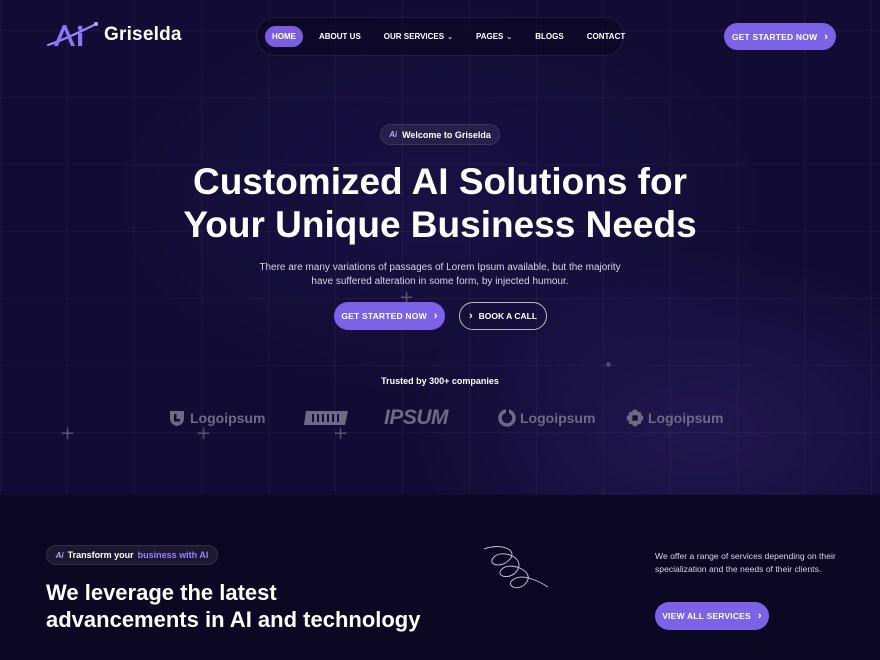 This screenshot has width=880, height=660. Describe the element at coordinates (507, 418) in the screenshot. I see `ring-logo-icon` at that location.